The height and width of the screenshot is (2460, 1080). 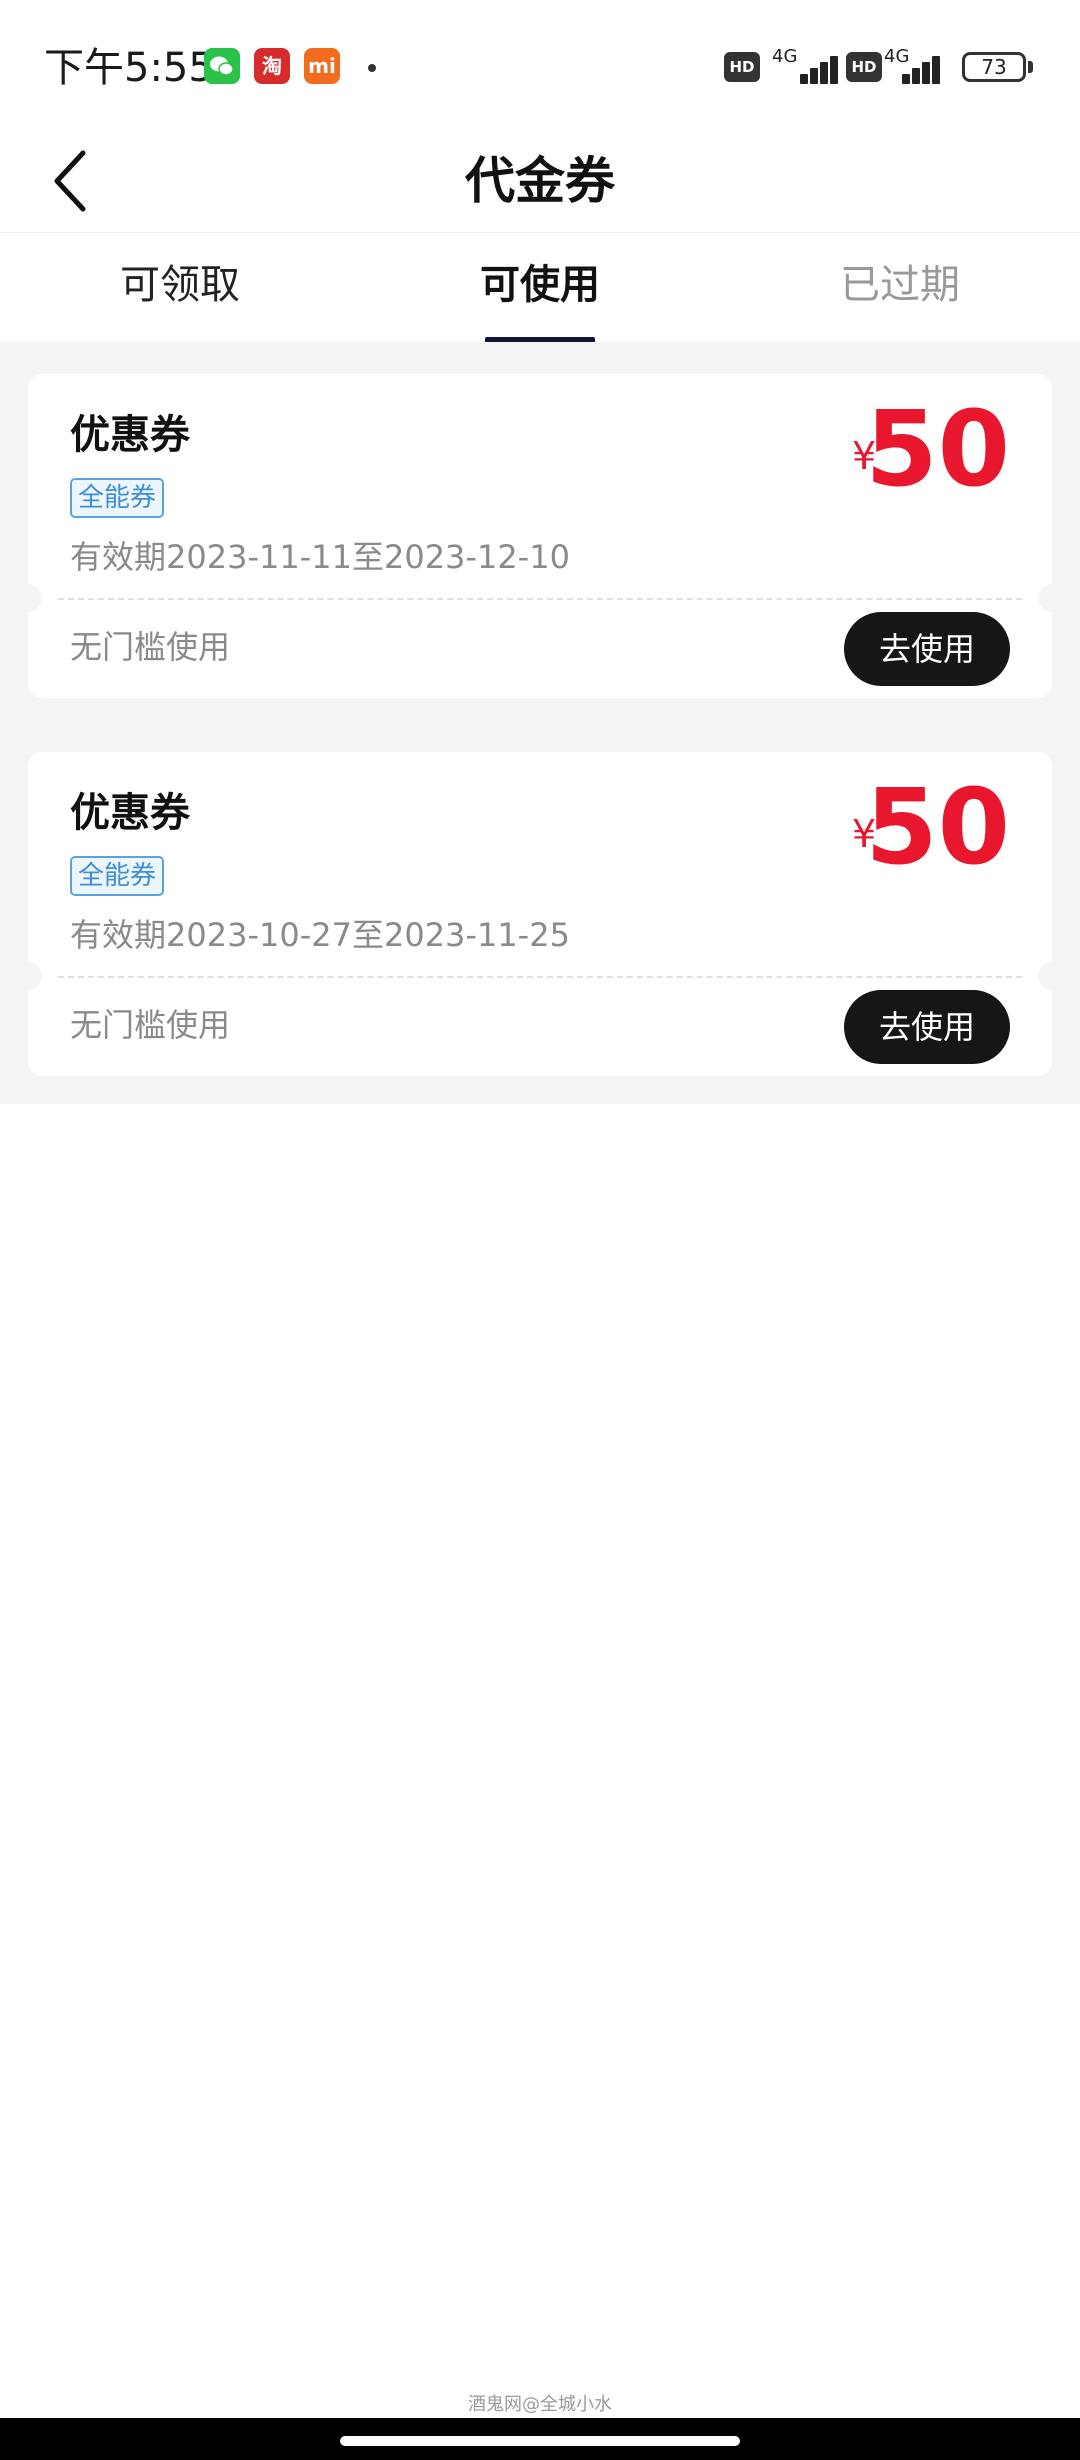 I want to click on status-bar: 下午5:55 淘 mi HD 4G HD 4G 73, so click(x=540, y=65).